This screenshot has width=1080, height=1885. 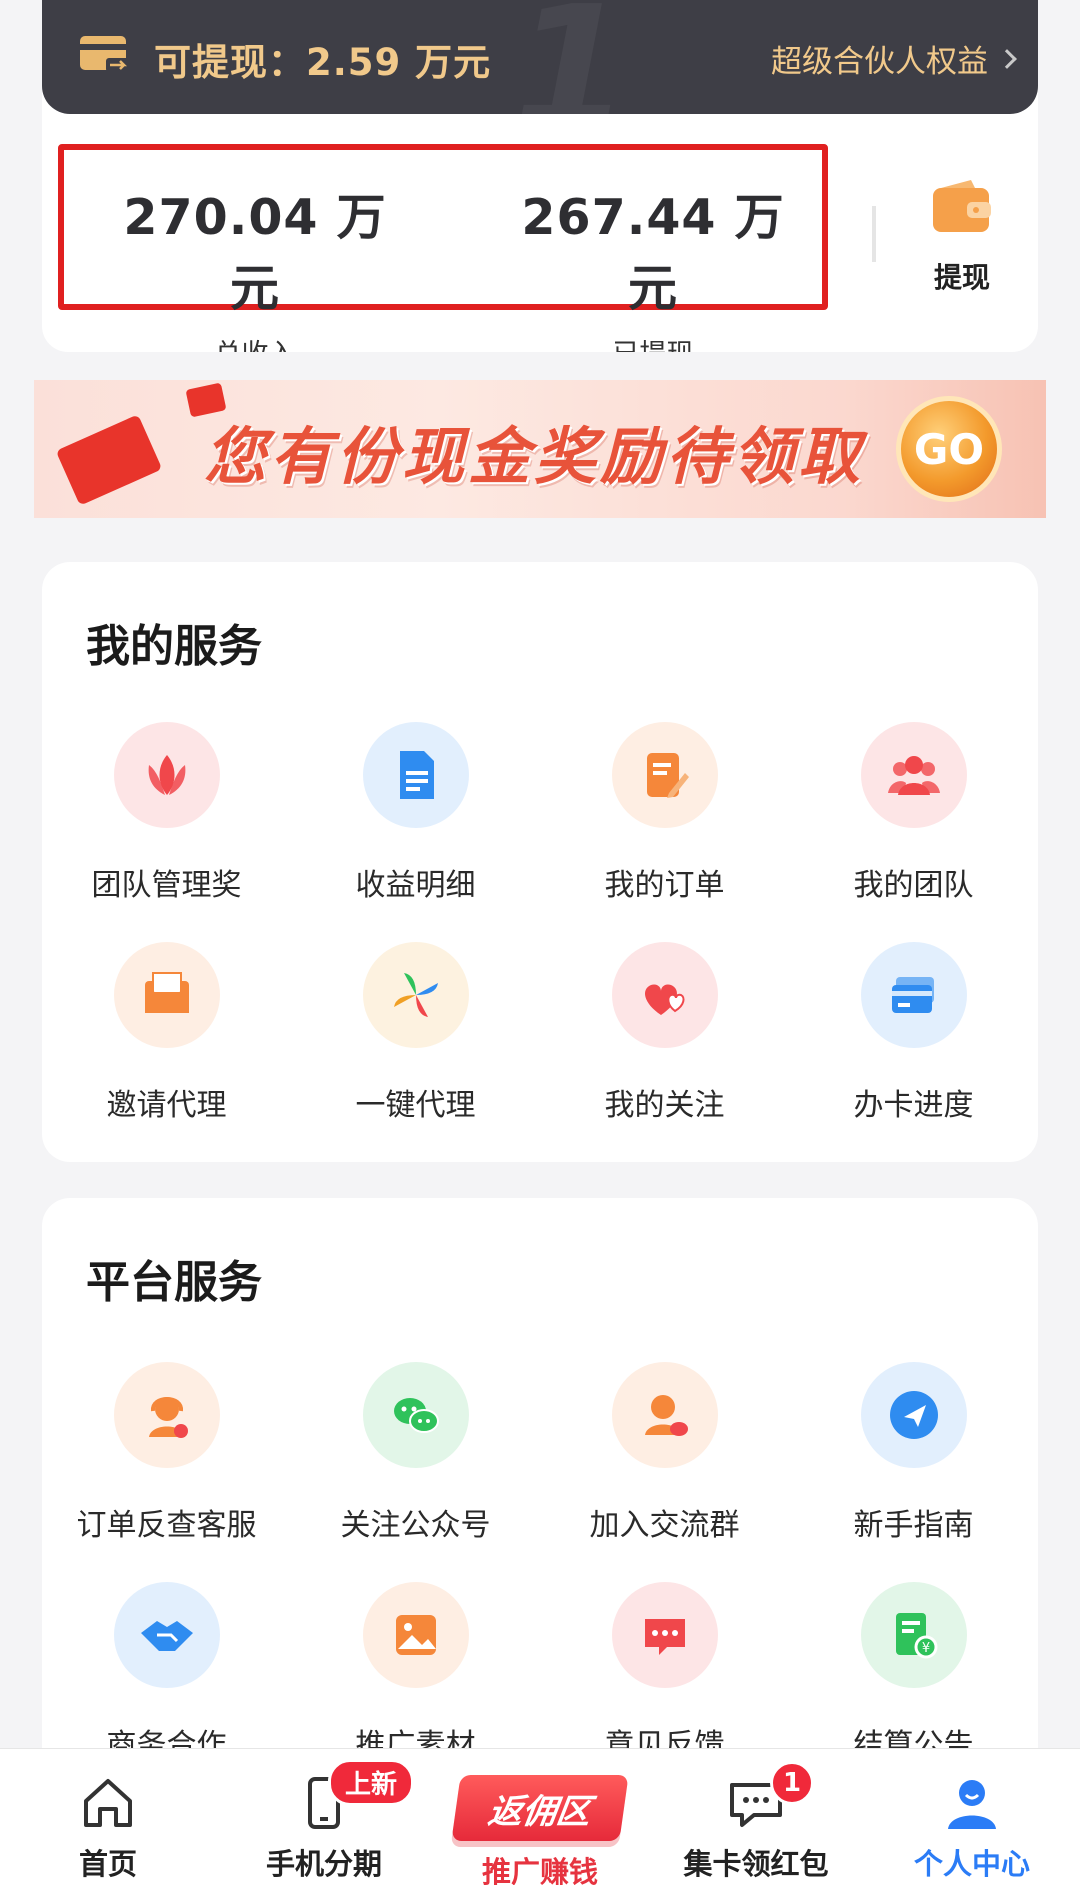 I want to click on image-icon, so click(x=415, y=1635).